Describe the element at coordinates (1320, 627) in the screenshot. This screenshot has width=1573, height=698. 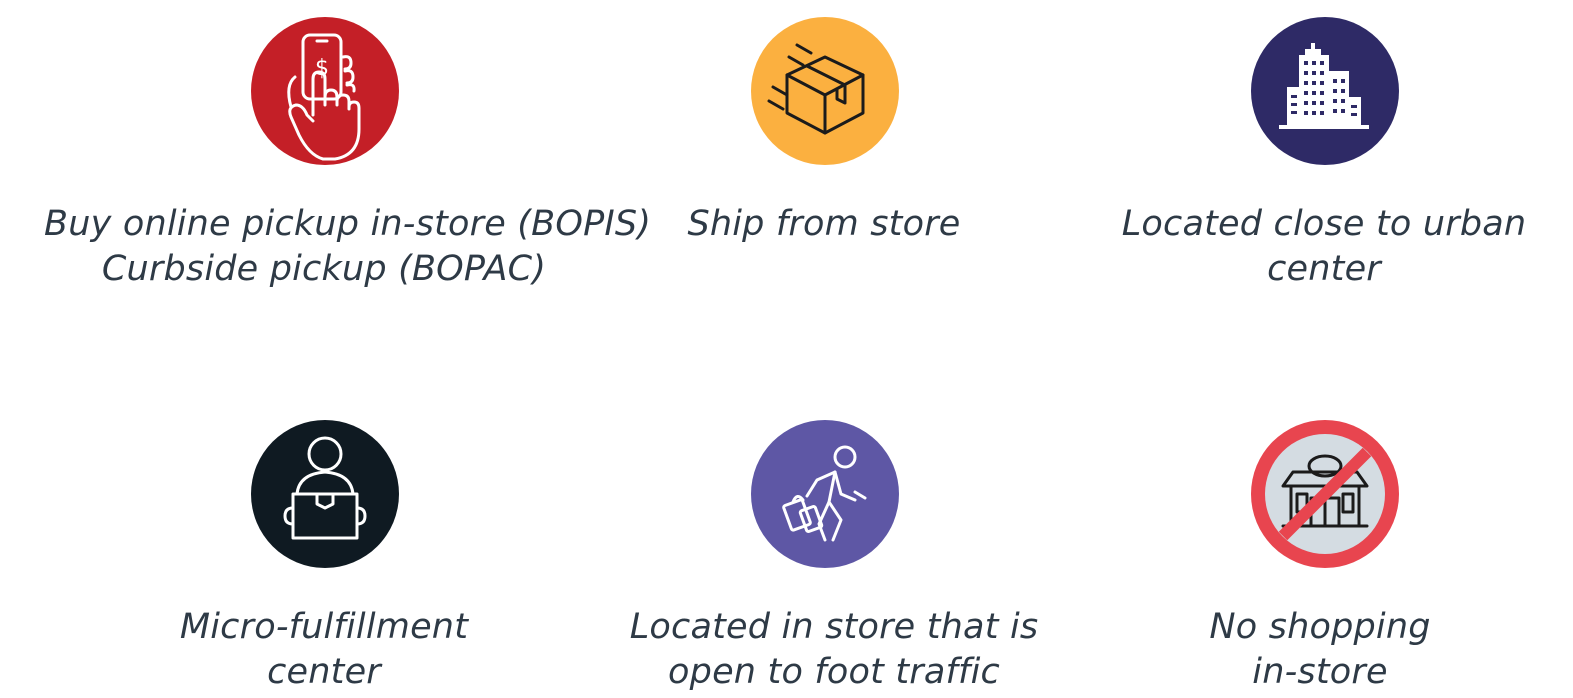
I see `caption-line: No shopping` at that location.